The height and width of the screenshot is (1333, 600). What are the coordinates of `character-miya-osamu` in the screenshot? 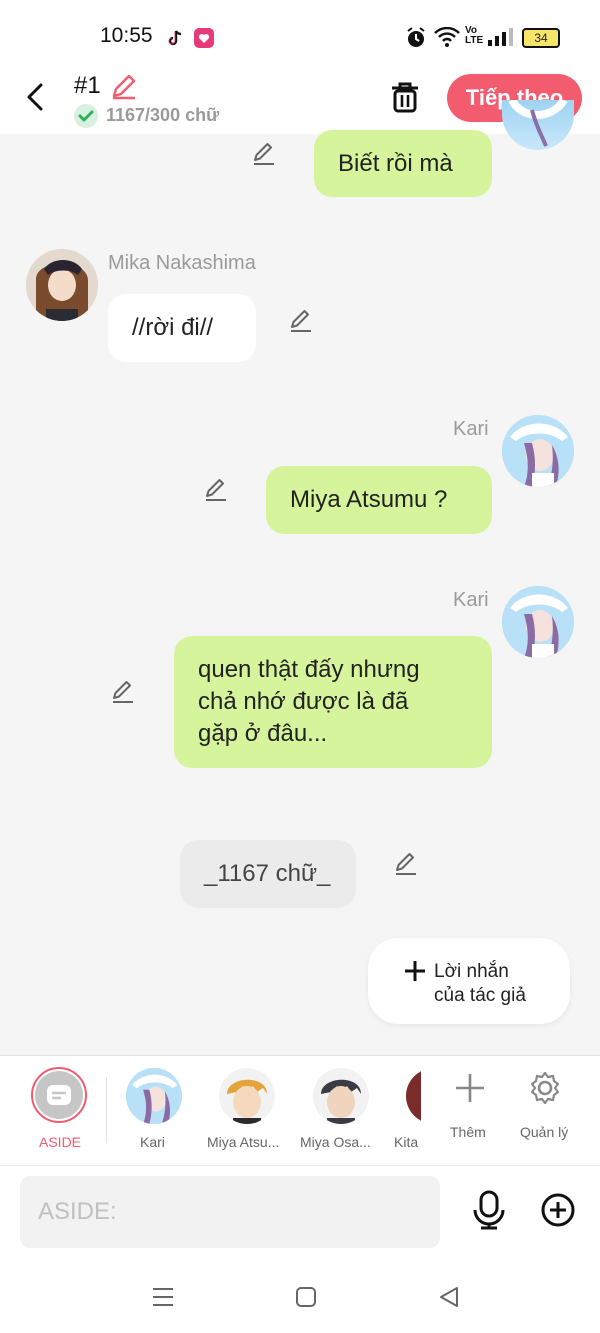 It's located at (341, 1096).